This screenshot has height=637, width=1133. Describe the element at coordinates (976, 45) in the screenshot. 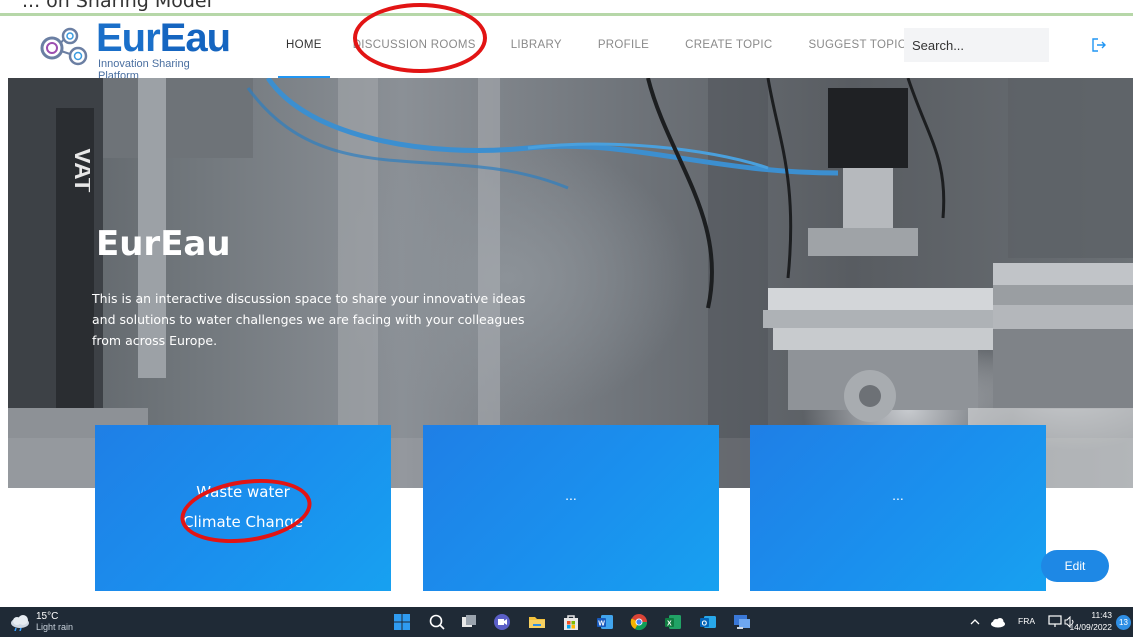

I see `search-input` at that location.